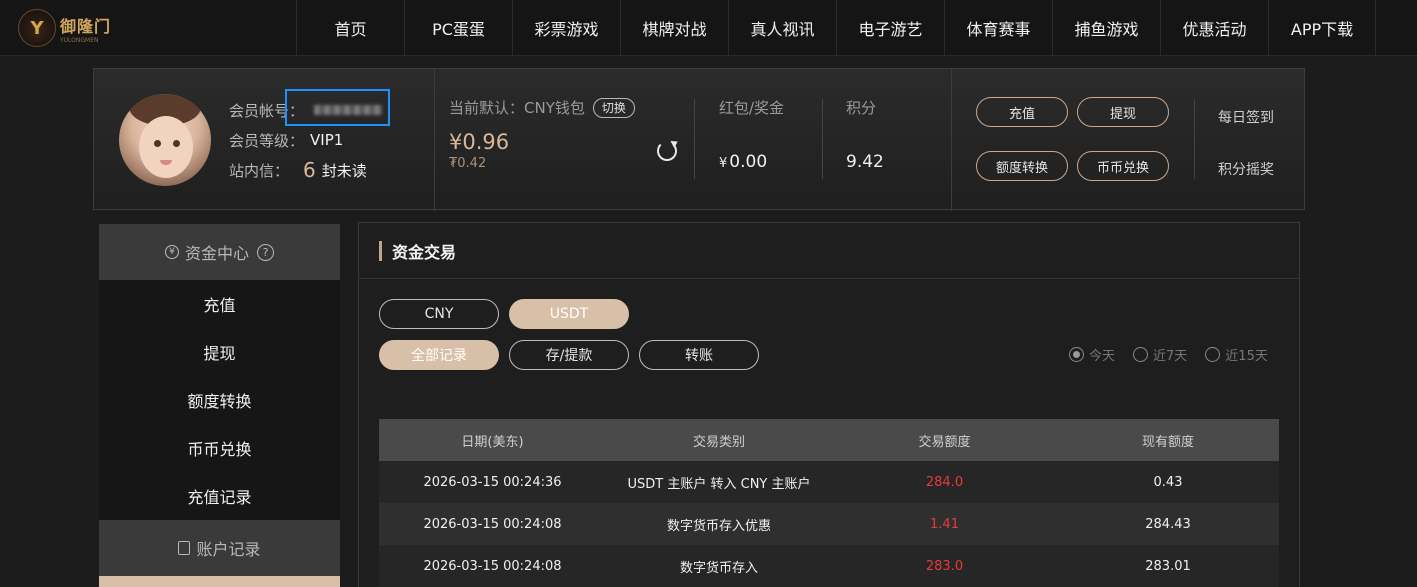 The image size is (1417, 587). What do you see at coordinates (219, 352) in the screenshot?
I see `sidebar-item-withdraw: 提现` at bounding box center [219, 352].